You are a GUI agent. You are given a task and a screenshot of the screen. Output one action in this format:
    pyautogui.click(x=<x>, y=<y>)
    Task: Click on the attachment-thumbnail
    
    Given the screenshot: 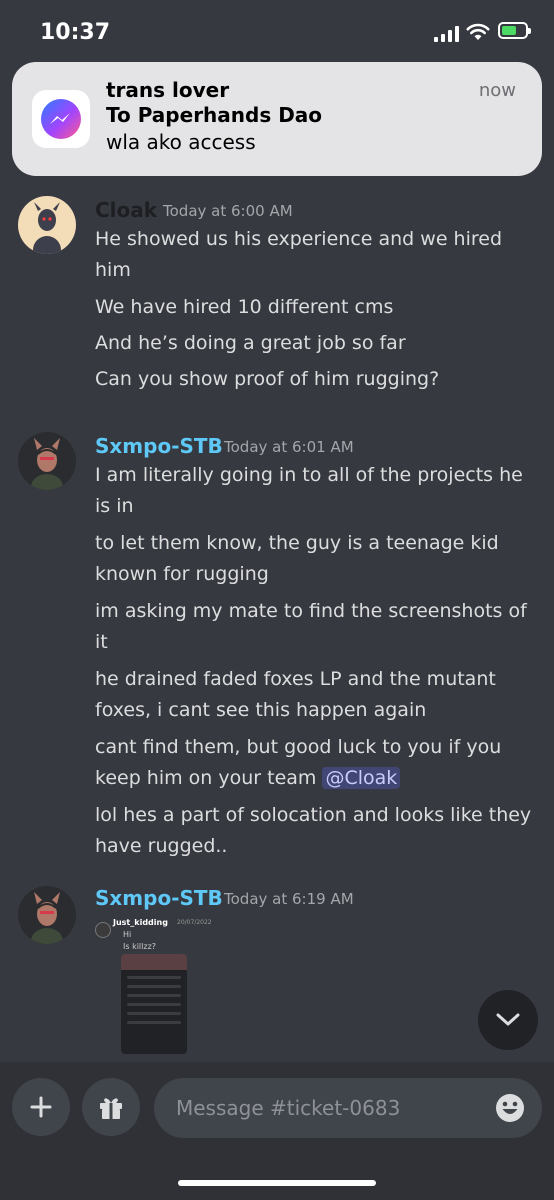 What is the action you would take?
    pyautogui.click(x=154, y=1004)
    